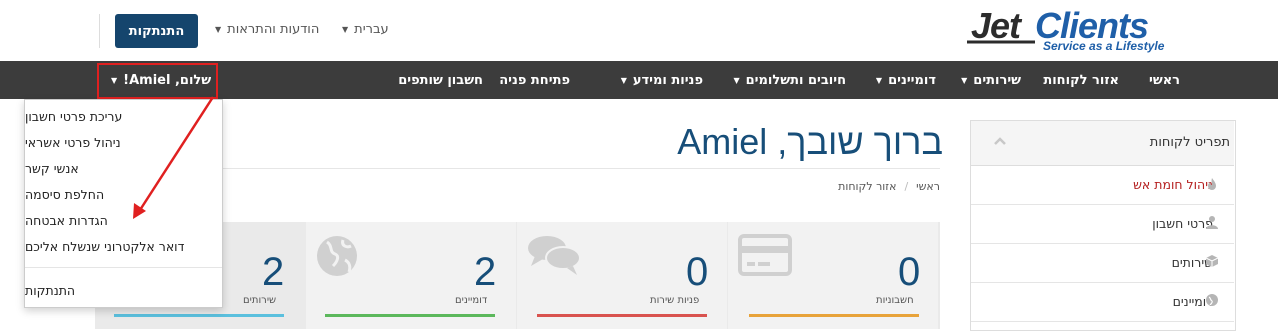 The height and width of the screenshot is (331, 1278). Describe the element at coordinates (765, 255) in the screenshot. I see `credit-card-icon` at that location.